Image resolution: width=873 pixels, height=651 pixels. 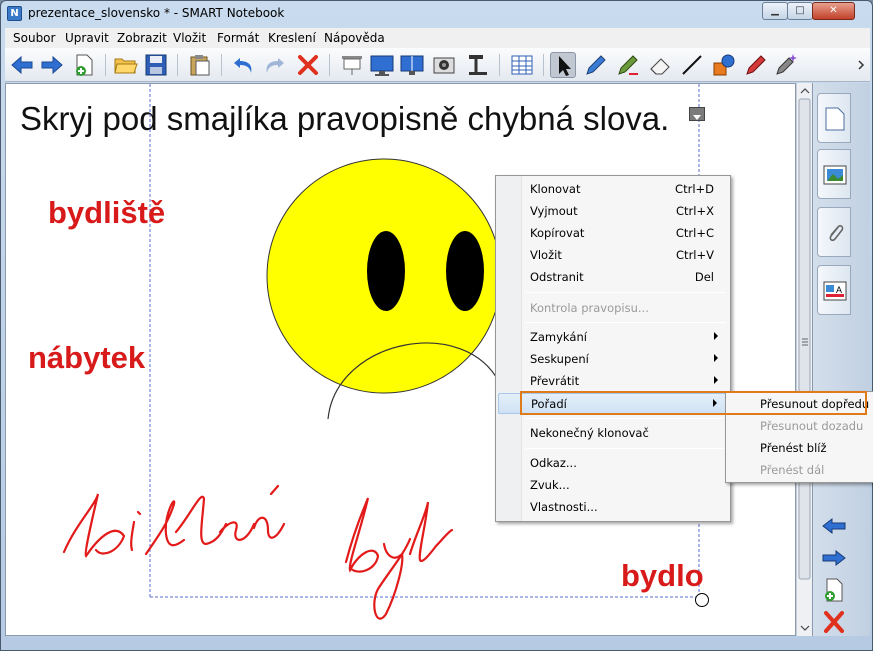 I want to click on menu-item-prevratit: Převrátit, so click(x=613, y=381).